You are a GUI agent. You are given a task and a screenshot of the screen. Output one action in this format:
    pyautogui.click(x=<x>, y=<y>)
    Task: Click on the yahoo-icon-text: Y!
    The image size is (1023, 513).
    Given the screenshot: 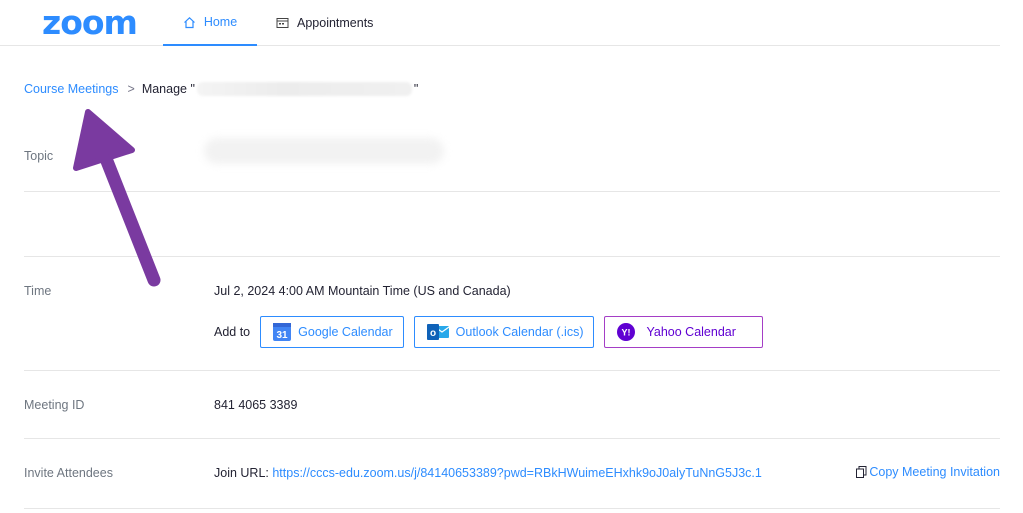 What is the action you would take?
    pyautogui.click(x=626, y=333)
    